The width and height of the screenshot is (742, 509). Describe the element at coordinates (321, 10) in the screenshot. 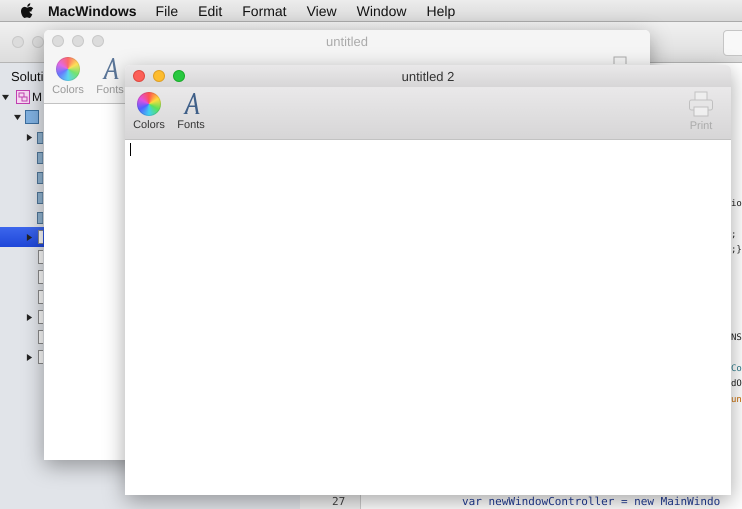

I see `menu-item: View` at that location.